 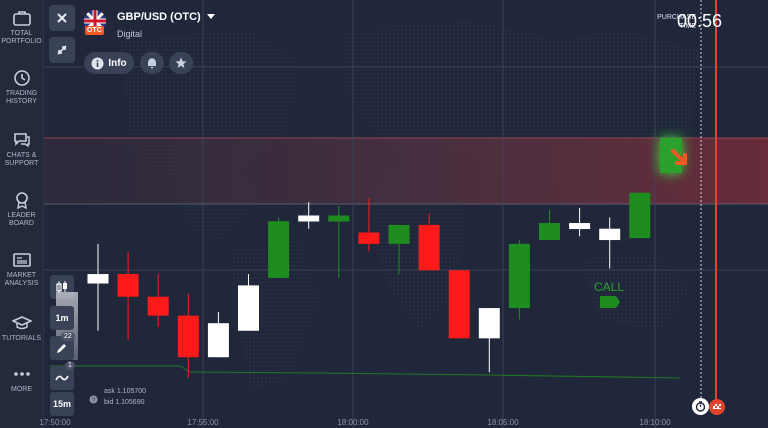 What do you see at coordinates (21, 374) in the screenshot?
I see `more-dots-icon` at bounding box center [21, 374].